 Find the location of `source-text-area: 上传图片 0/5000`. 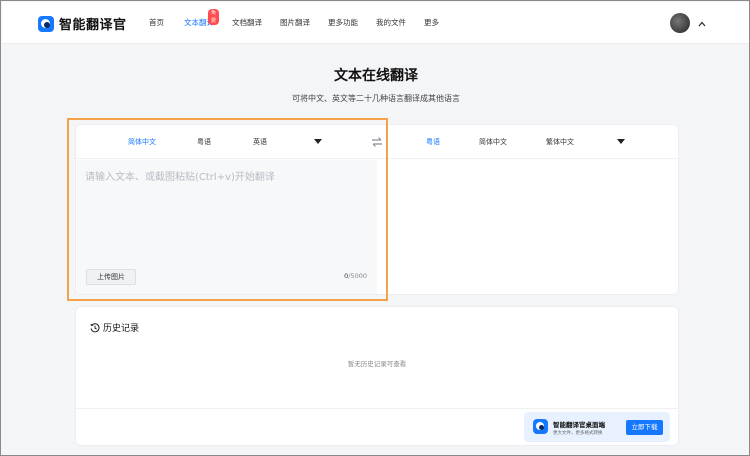

source-text-area: 上传图片 0/5000 is located at coordinates (227, 227).